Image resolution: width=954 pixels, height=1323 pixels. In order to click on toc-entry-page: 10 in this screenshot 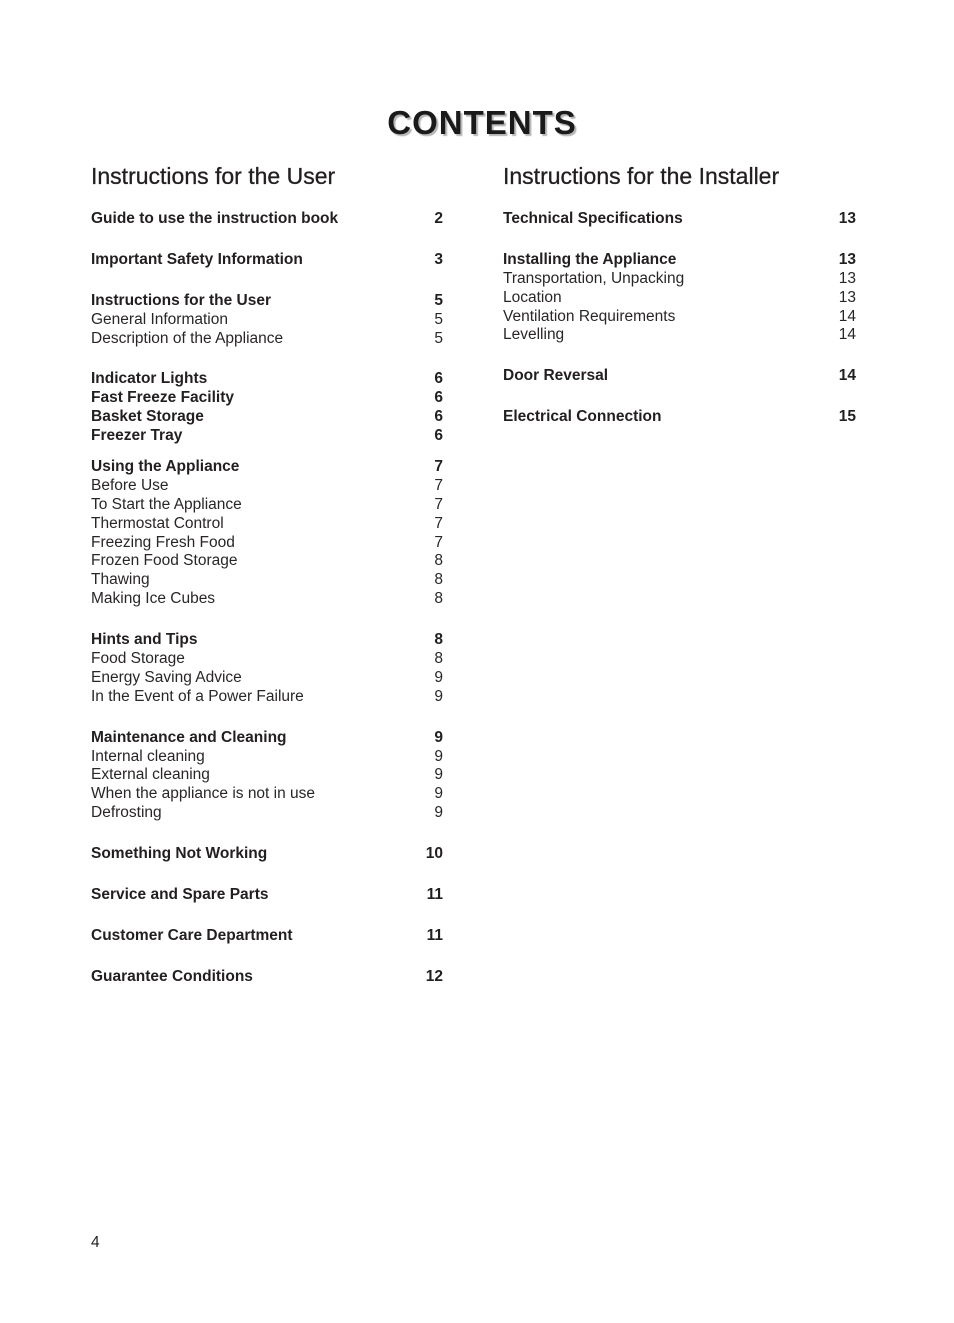, I will do `click(434, 854)`.